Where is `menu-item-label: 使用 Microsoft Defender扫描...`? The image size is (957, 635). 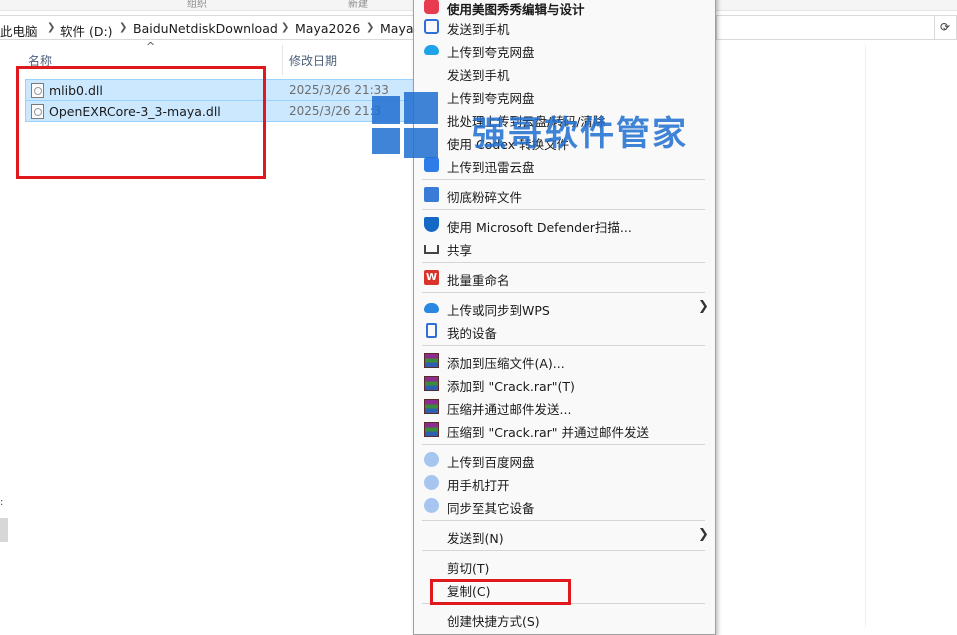 menu-item-label: 使用 Microsoft Defender扫描... is located at coordinates (539, 227).